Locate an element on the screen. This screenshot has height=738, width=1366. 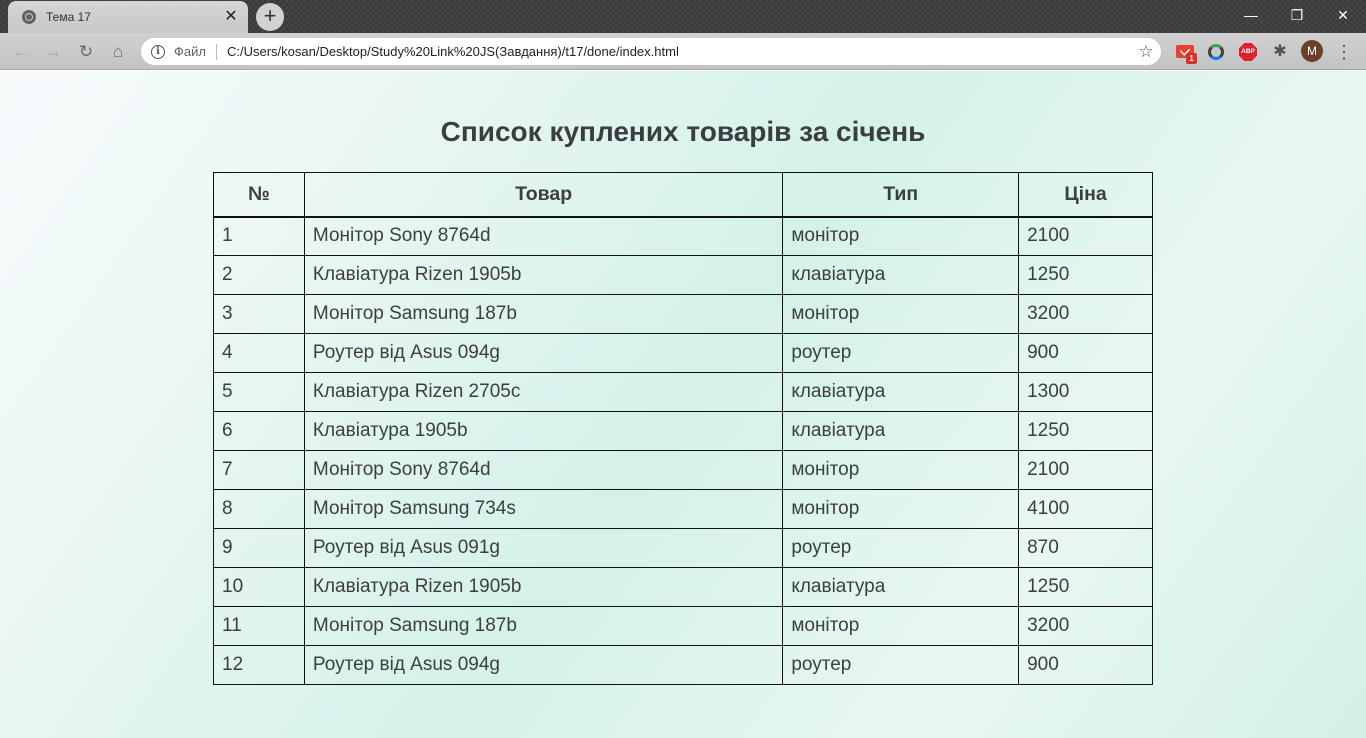
window-controls: — ❐ ✕ is located at coordinates (1297, 15).